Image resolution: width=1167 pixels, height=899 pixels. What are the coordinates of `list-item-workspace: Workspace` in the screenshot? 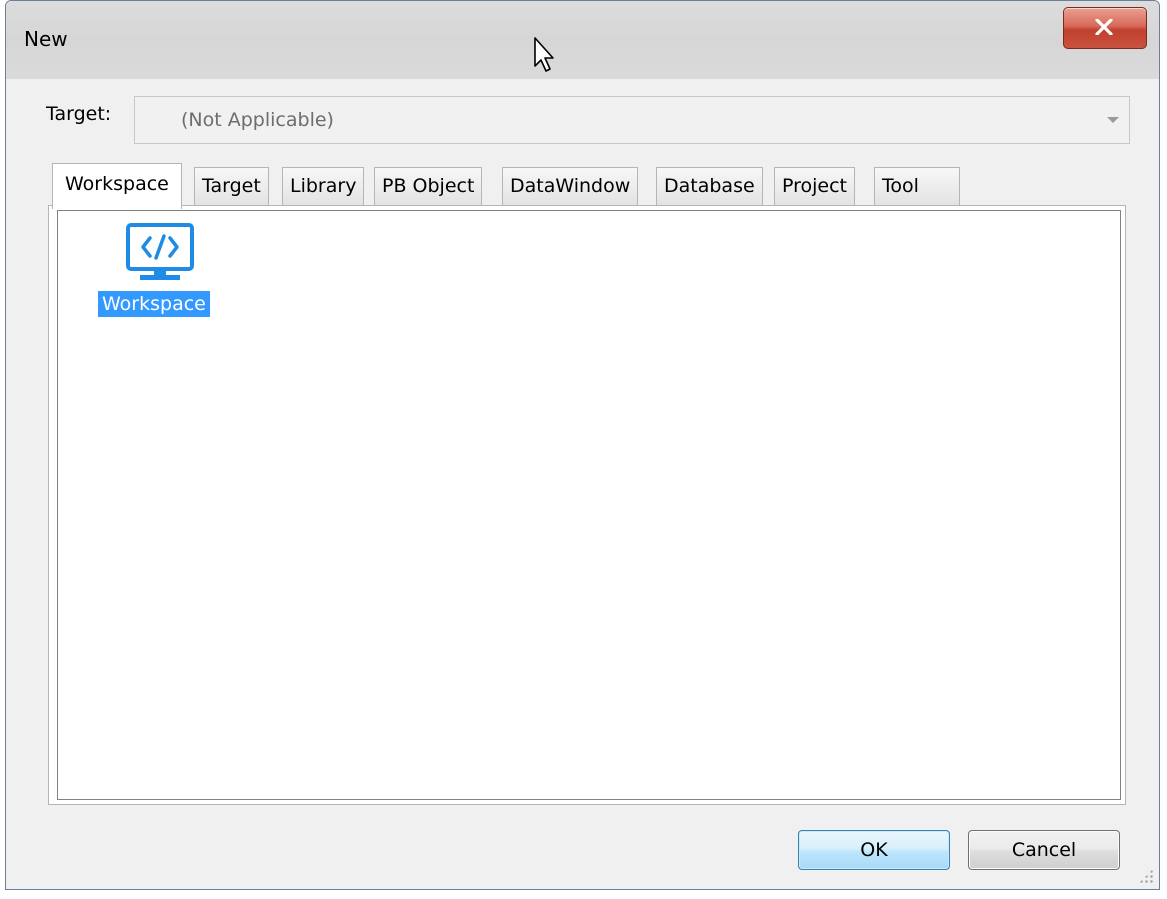 It's located at (160, 273).